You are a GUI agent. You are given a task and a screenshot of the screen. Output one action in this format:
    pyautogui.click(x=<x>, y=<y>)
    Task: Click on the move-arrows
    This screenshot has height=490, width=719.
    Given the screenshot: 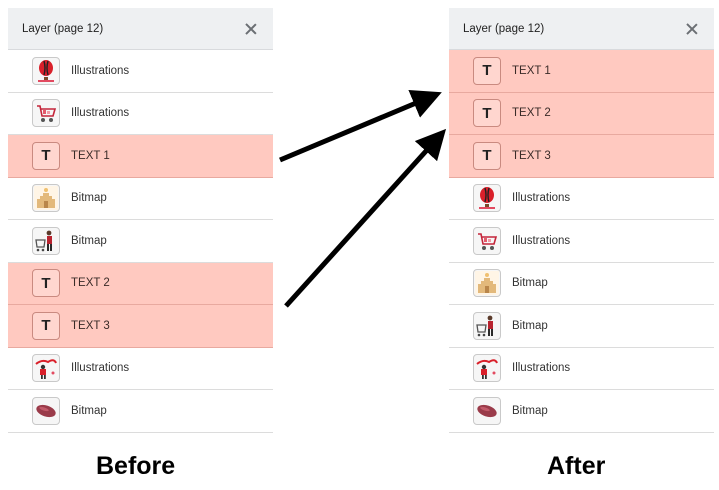 What is the action you would take?
    pyautogui.click(x=363, y=198)
    